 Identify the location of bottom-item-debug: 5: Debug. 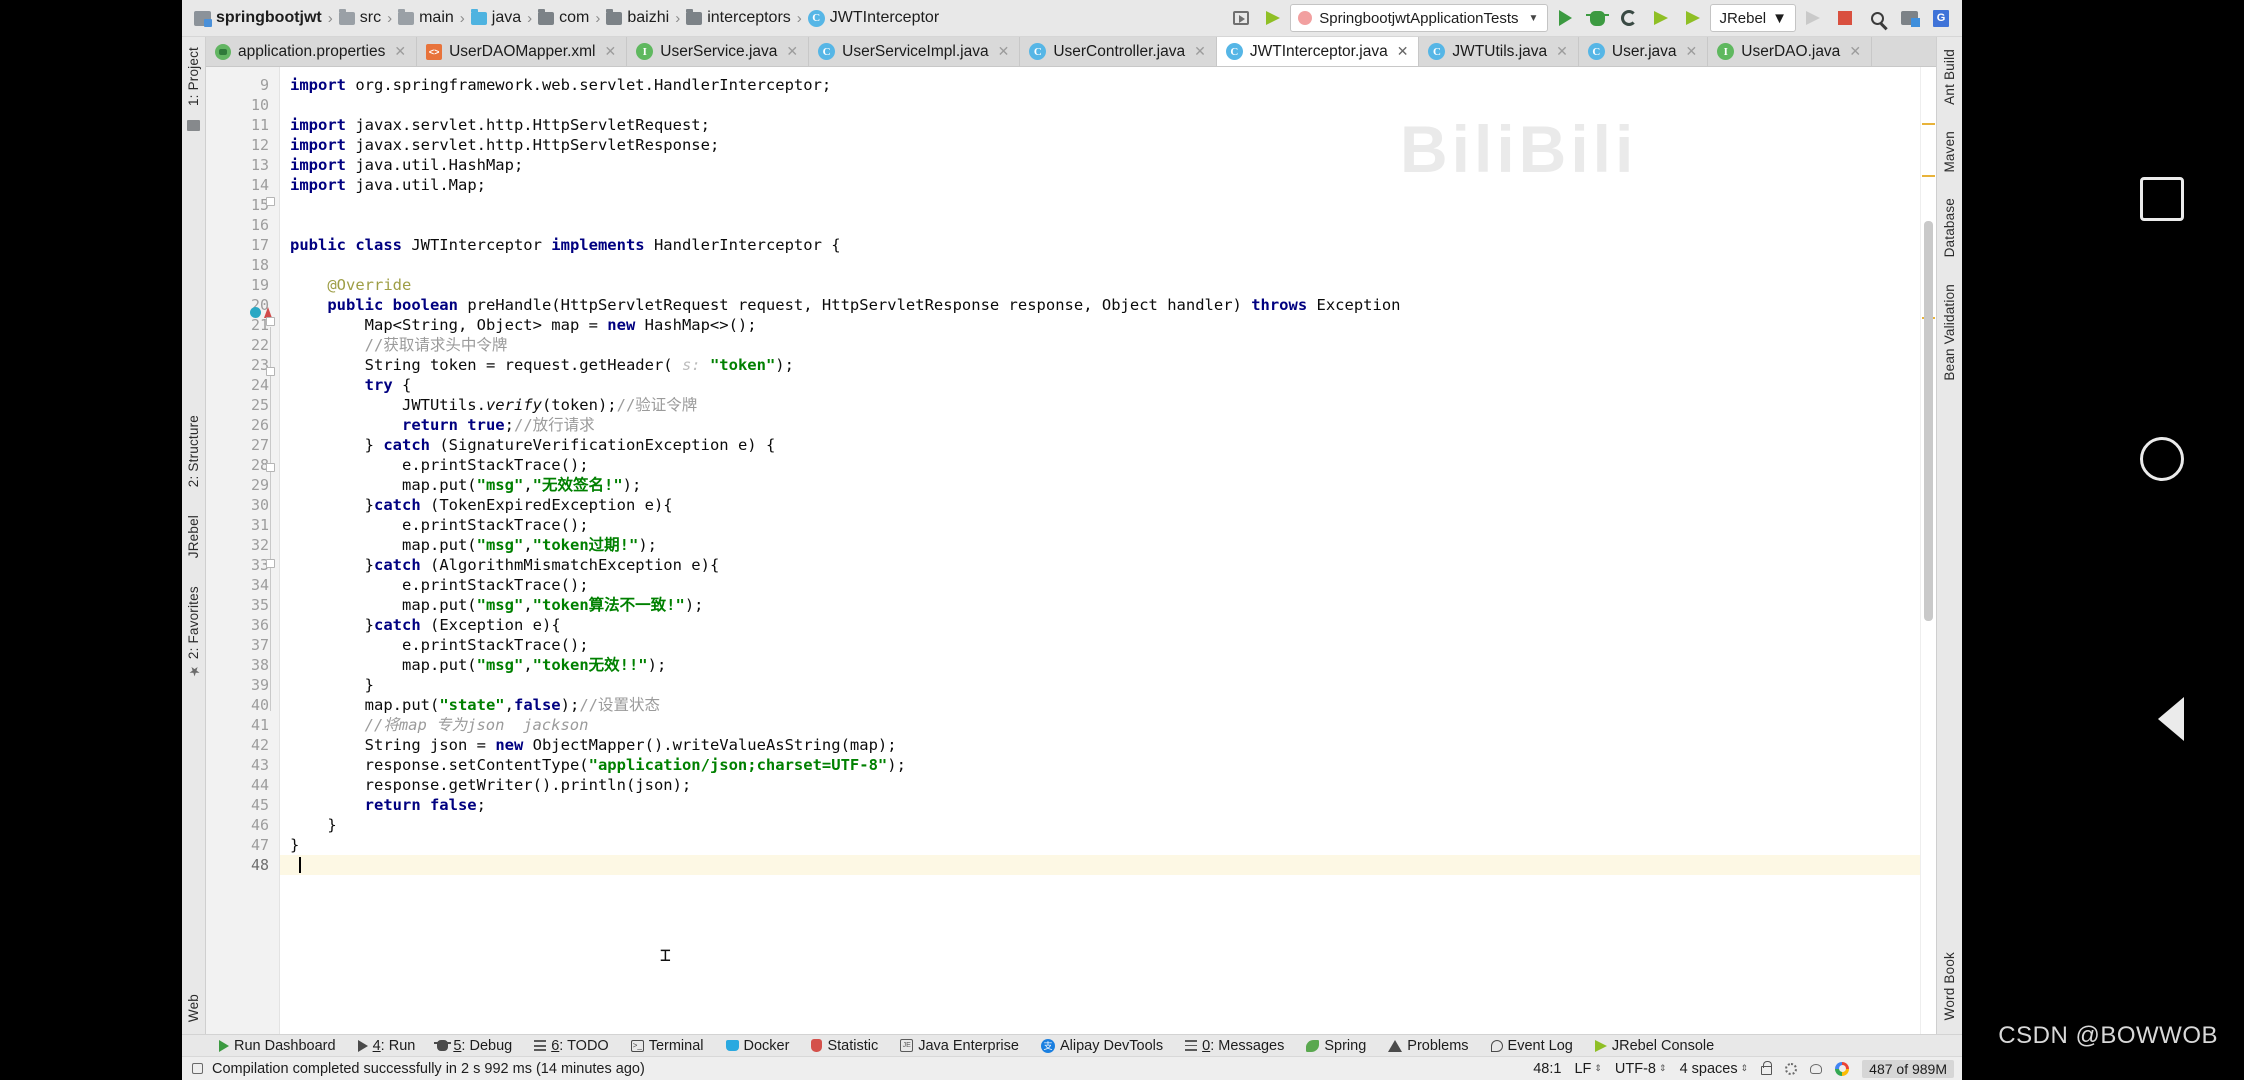
(474, 1046).